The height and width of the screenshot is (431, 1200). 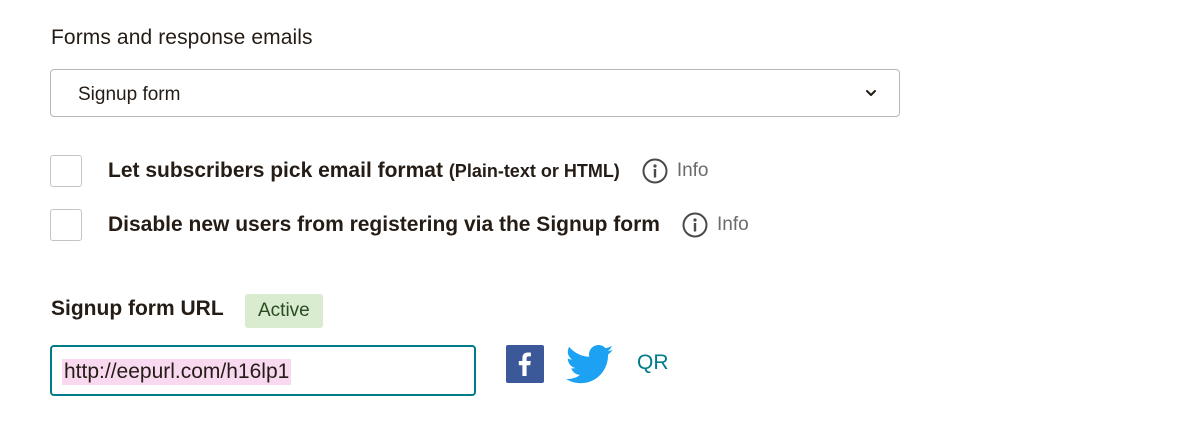 I want to click on facebook-share-button, so click(x=525, y=364).